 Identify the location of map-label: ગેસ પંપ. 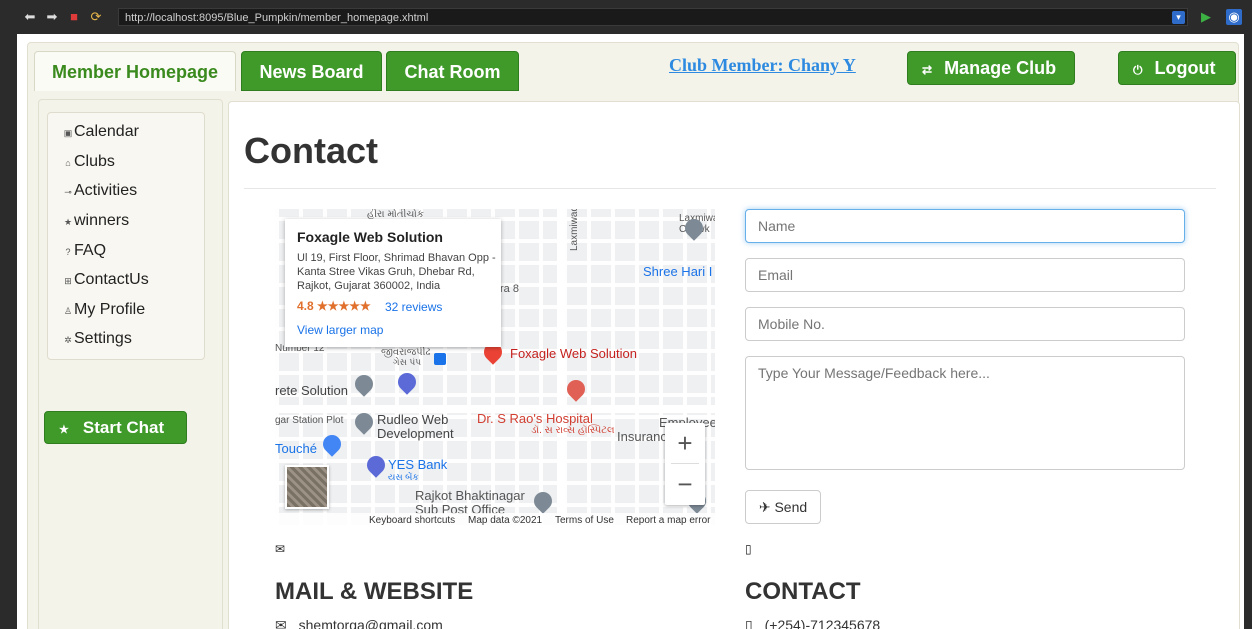
(407, 362).